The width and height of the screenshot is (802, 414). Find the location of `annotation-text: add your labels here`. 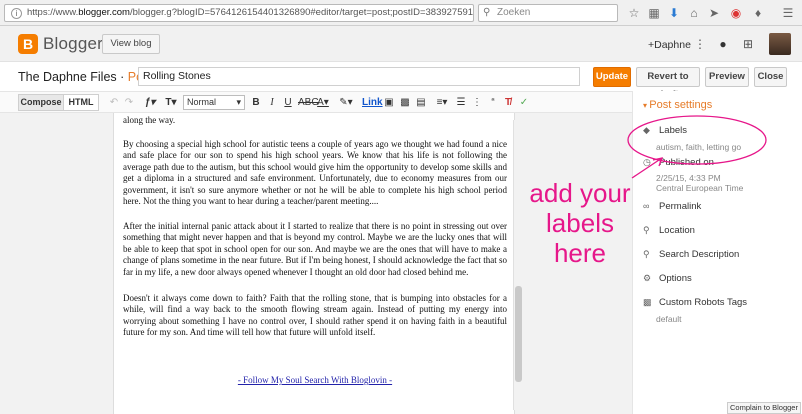

annotation-text: add your labels here is located at coordinates (580, 223).